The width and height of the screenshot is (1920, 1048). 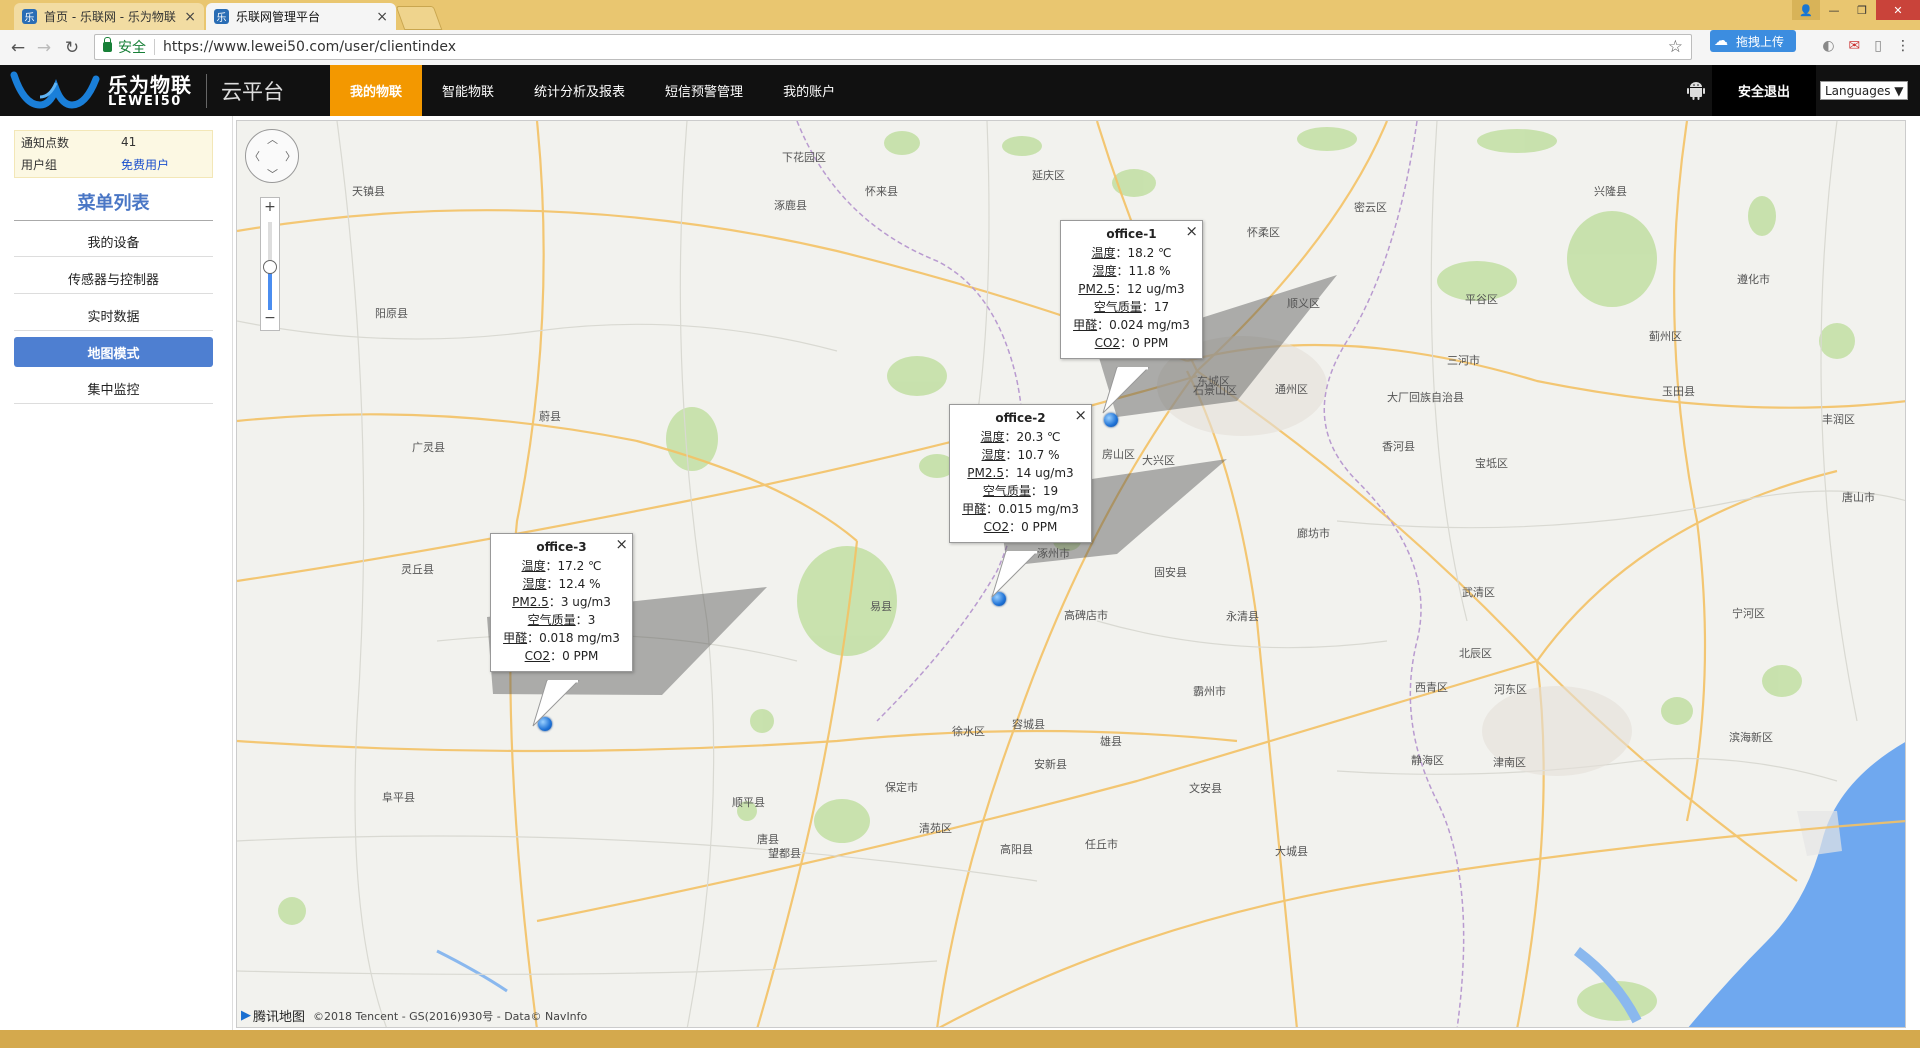 What do you see at coordinates (579, 566) in the screenshot?
I see `reading-value: 17.2 ℃` at bounding box center [579, 566].